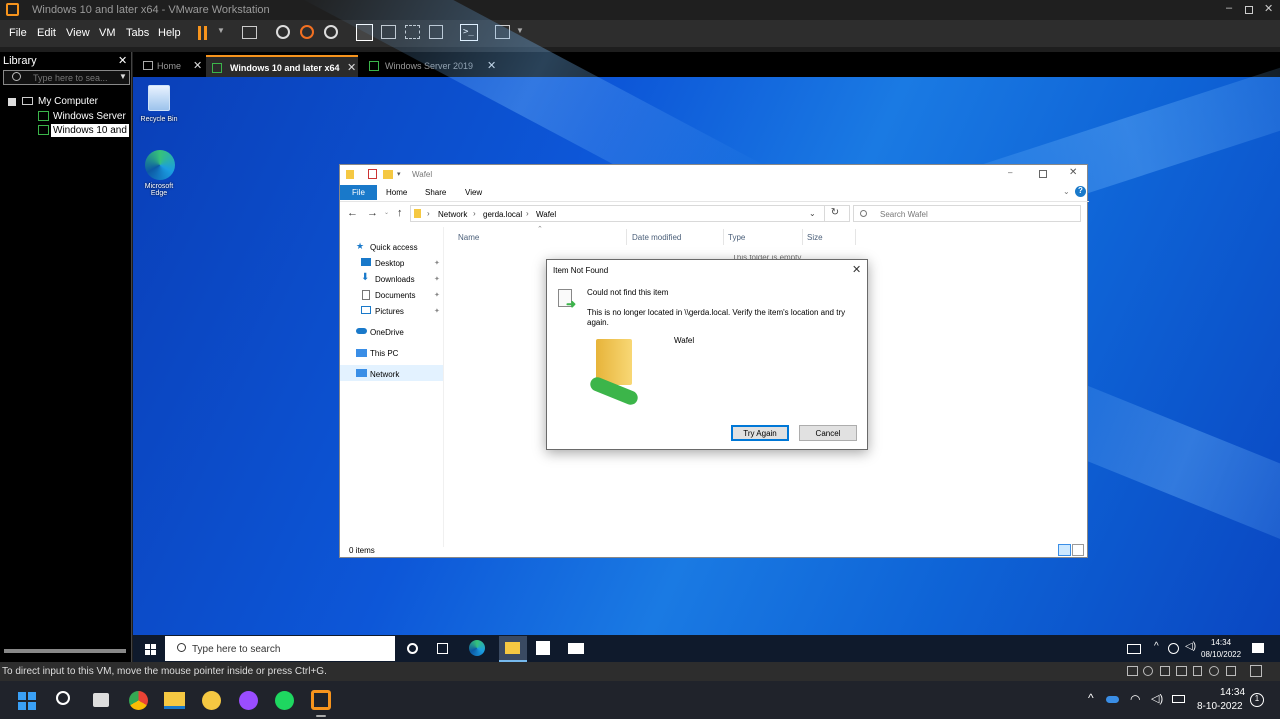  Describe the element at coordinates (656, 237) in the screenshot. I see `column-date-modified: Date modified` at that location.